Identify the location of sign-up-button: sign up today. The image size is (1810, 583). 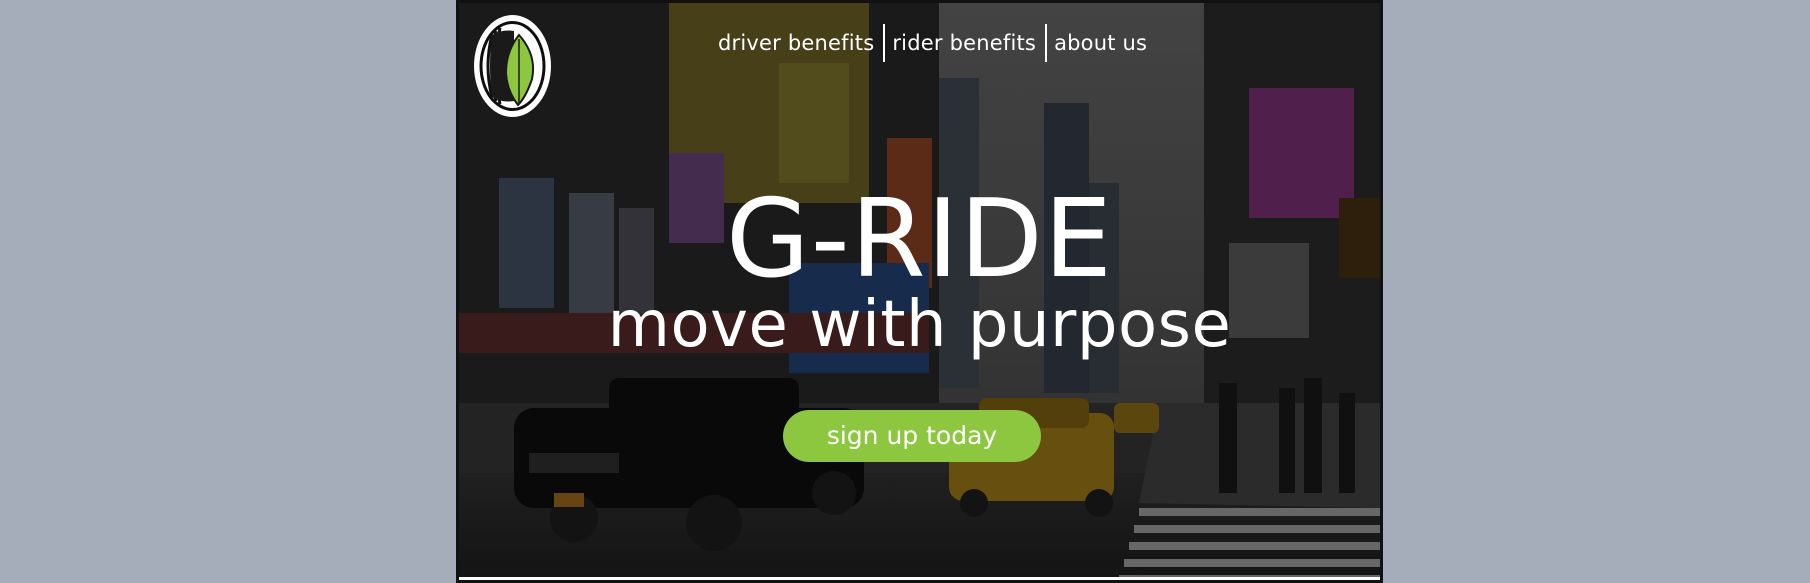
(912, 436).